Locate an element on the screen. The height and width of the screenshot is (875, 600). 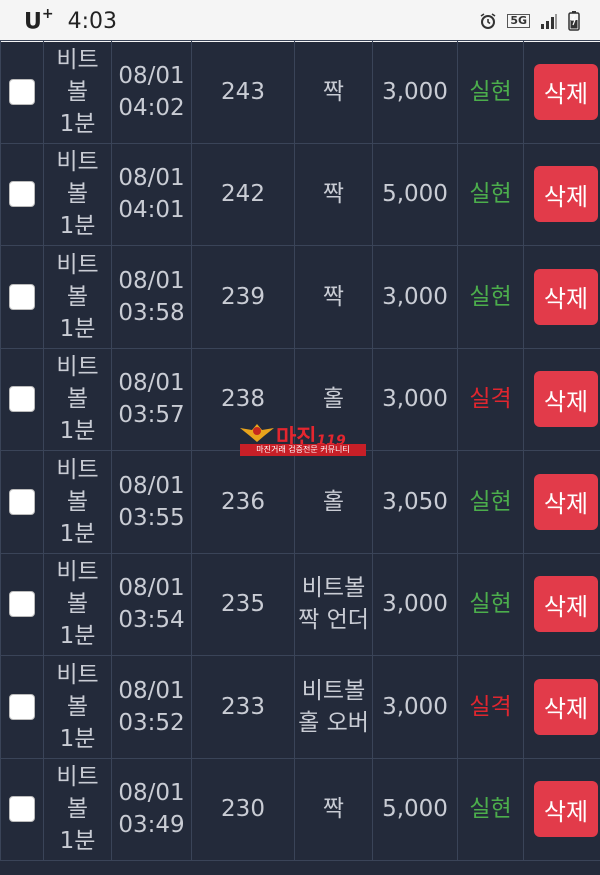
table-row: 비트 볼 1분 08/01 03:49 230 짝 5,000 실현 삭제 is located at coordinates (300, 809).